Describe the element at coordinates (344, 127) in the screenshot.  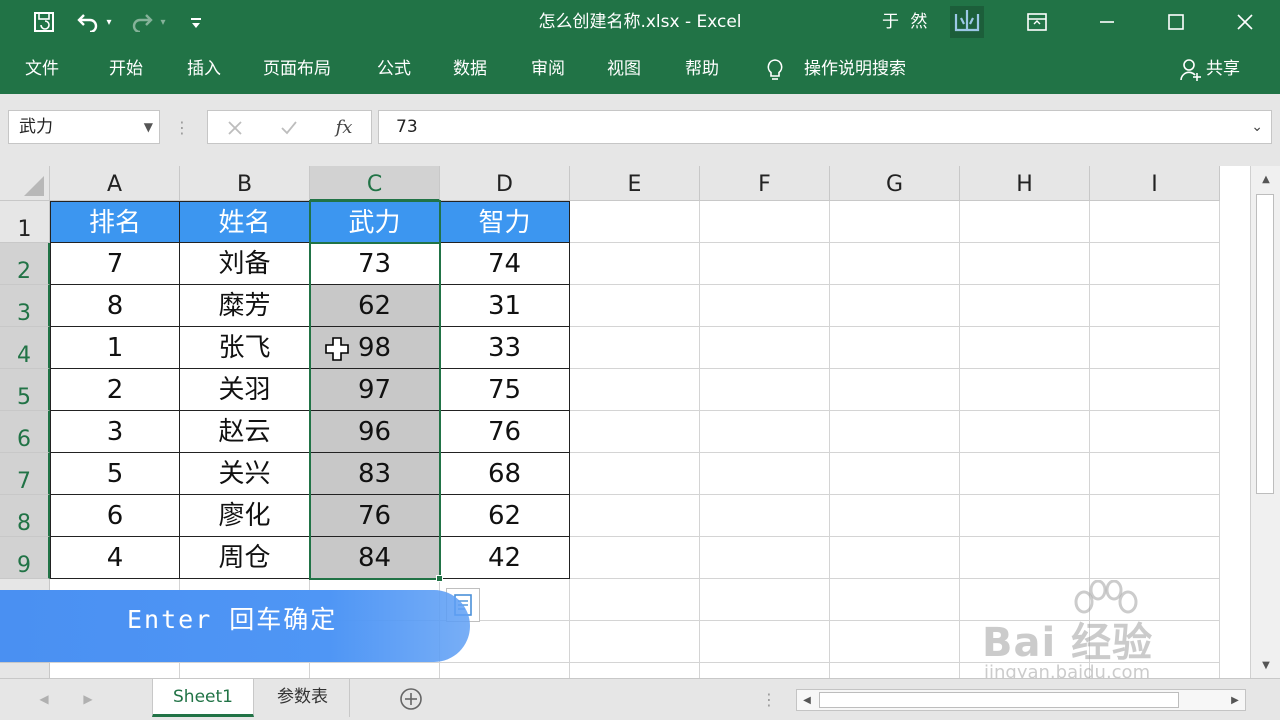
I see `insert-function-icon: fx` at that location.